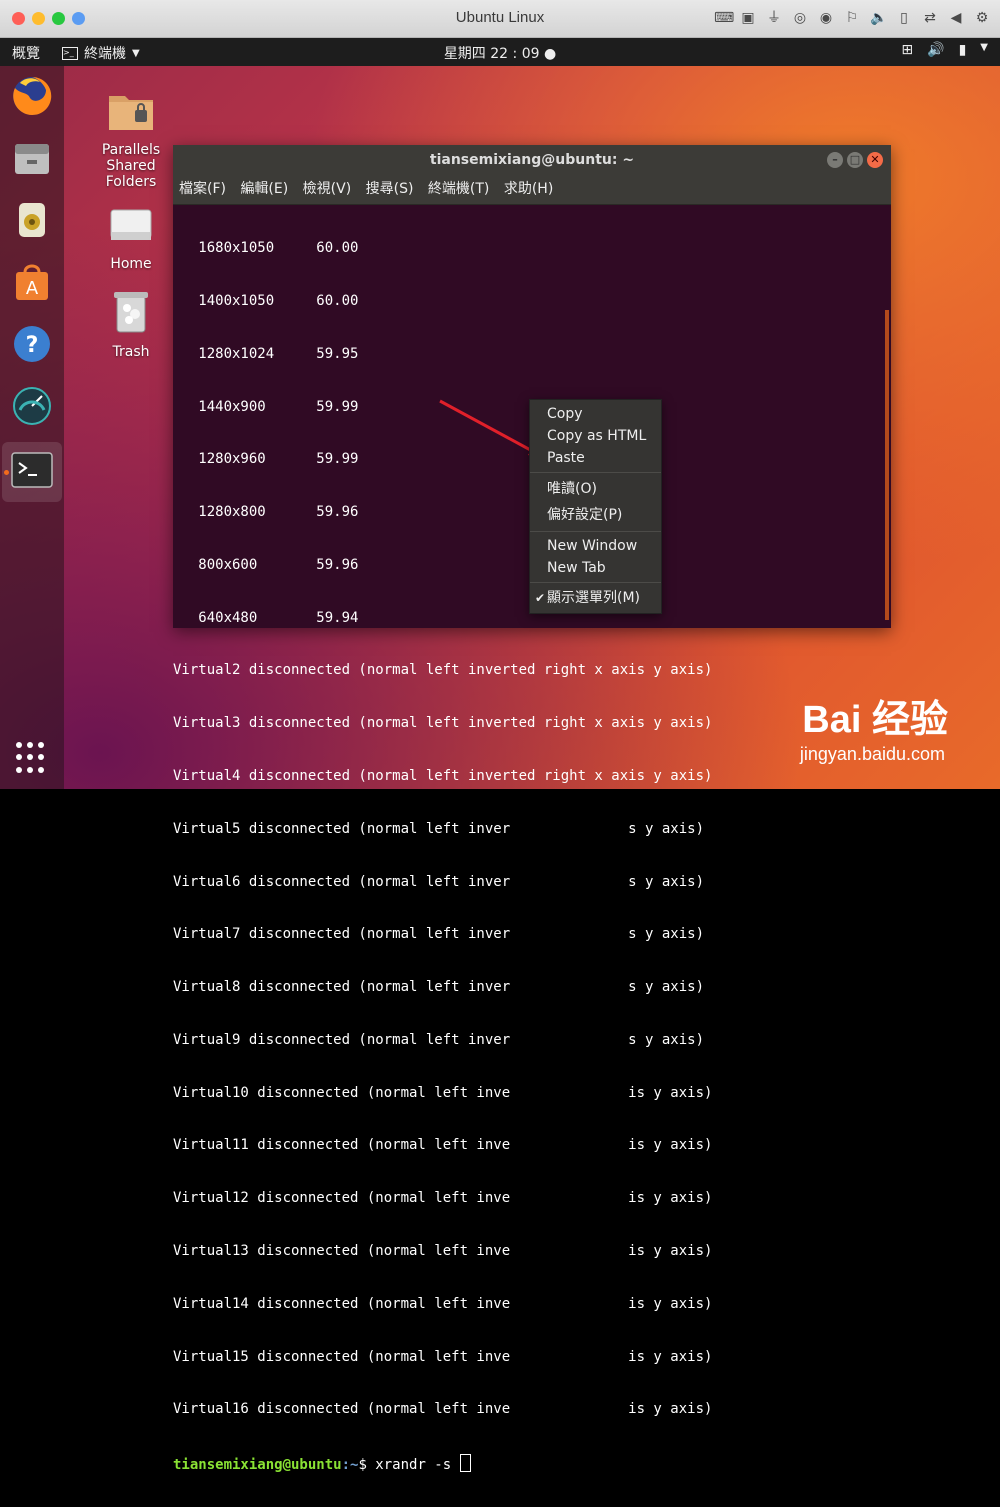 The height and width of the screenshot is (1507, 1000). I want to click on prompt-path: :~, so click(350, 1465).